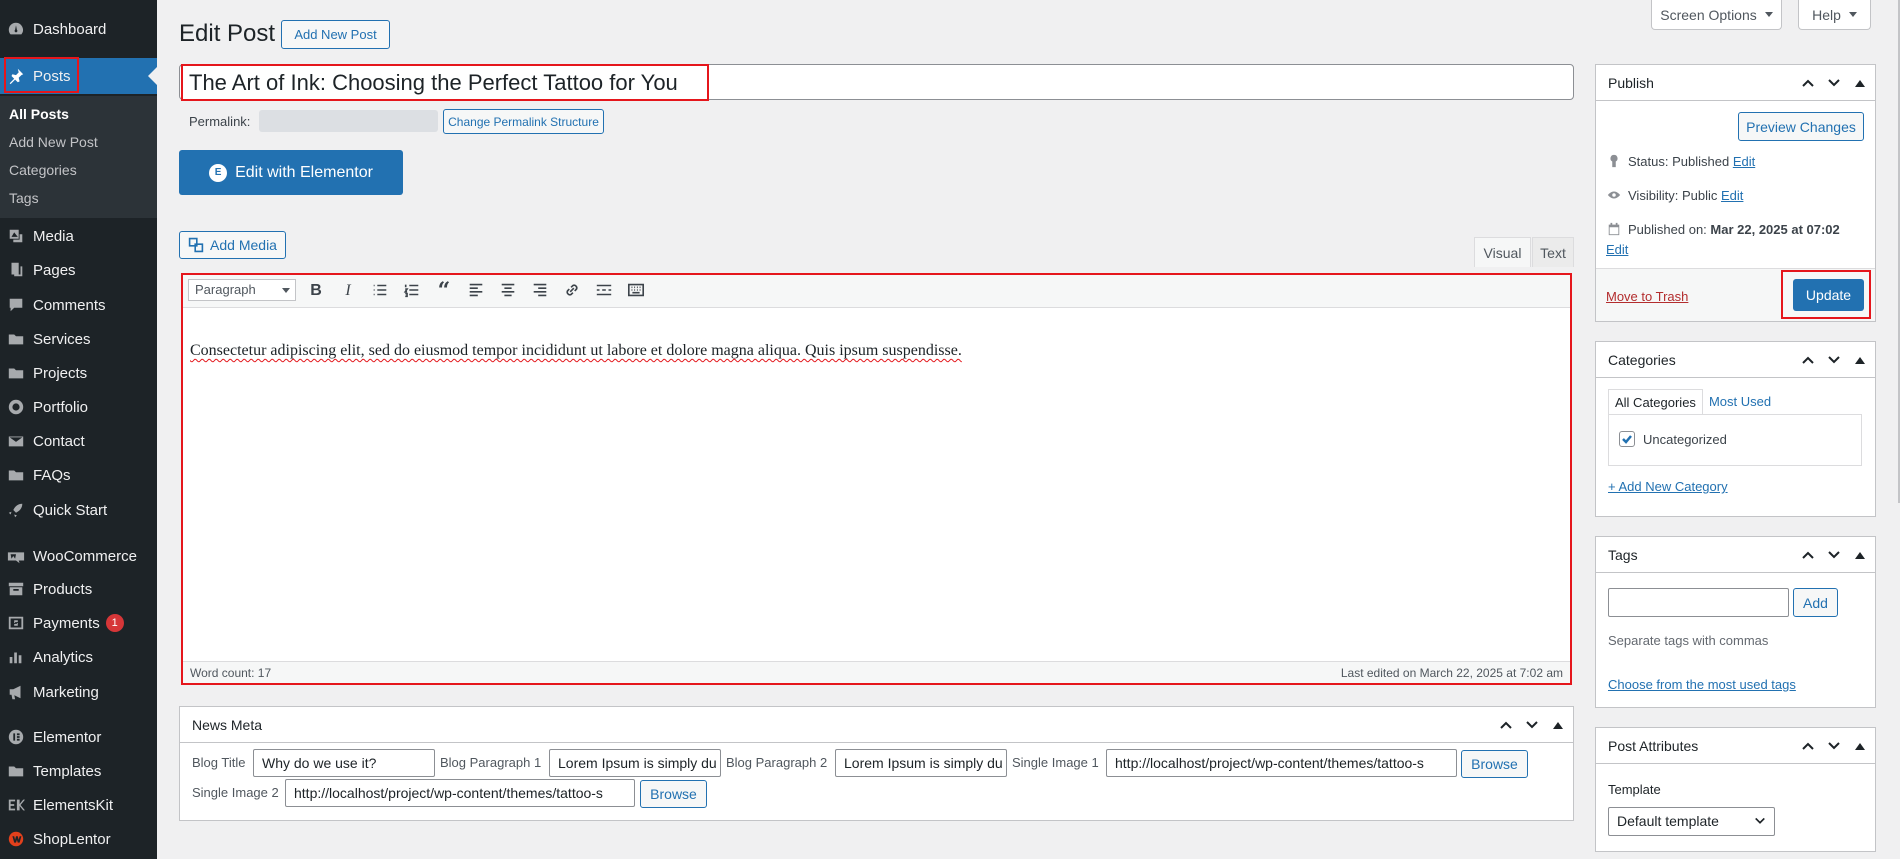 Image resolution: width=1900 pixels, height=859 pixels. Describe the element at coordinates (1553, 252) in the screenshot. I see `tab-text: Text` at that location.